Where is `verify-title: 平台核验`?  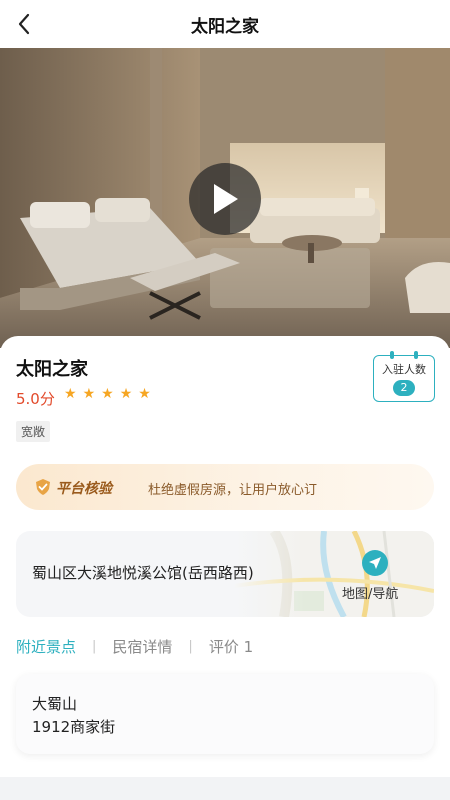
verify-title: 平台核验 is located at coordinates (84, 489).